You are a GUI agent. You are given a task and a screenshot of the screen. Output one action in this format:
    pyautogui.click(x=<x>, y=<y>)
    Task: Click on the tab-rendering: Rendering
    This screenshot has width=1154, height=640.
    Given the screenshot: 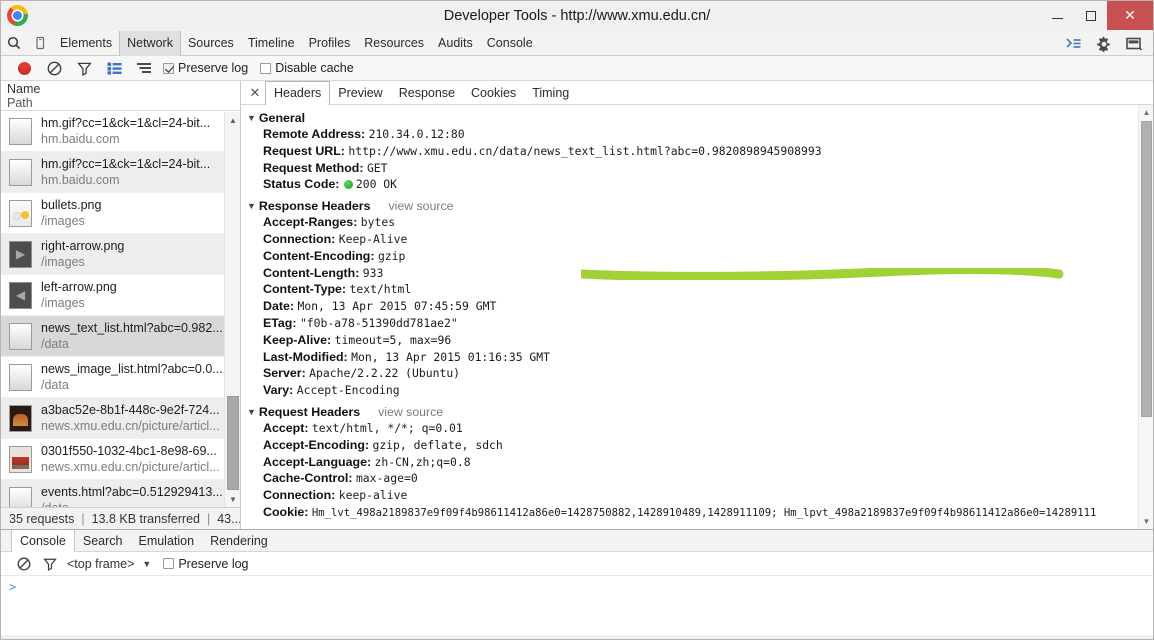 What is the action you would take?
    pyautogui.click(x=239, y=541)
    